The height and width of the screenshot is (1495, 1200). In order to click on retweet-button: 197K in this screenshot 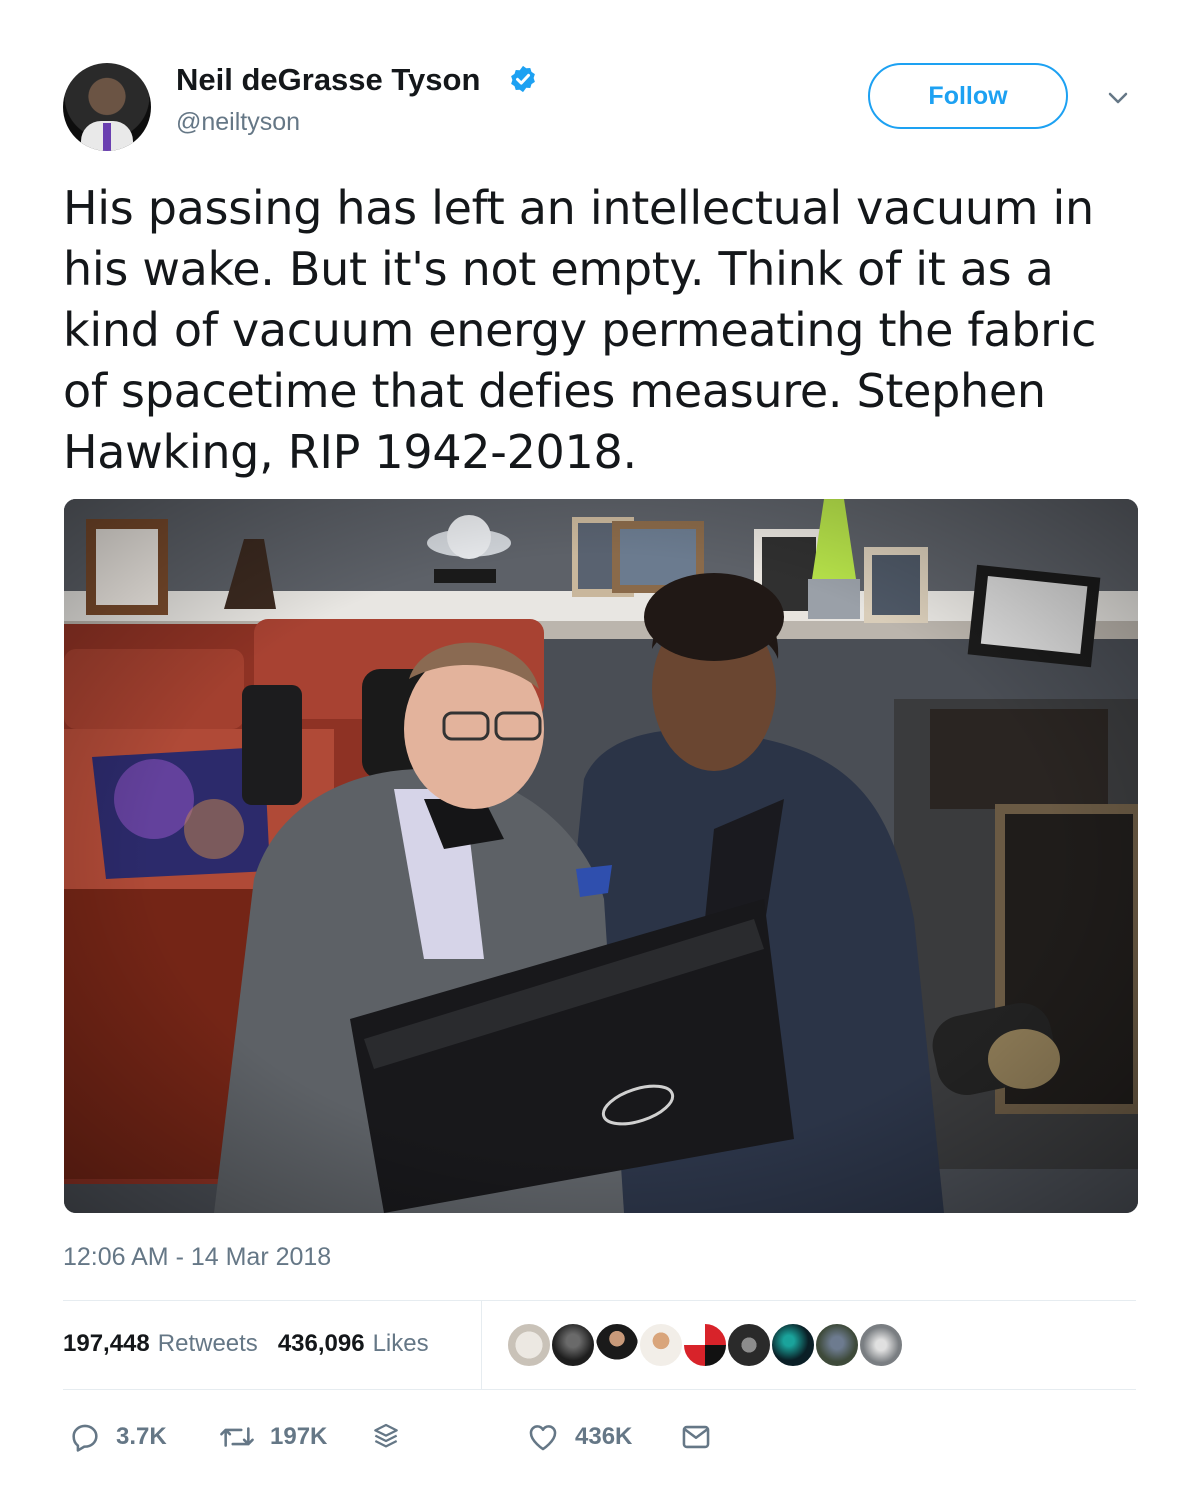, I will do `click(272, 1437)`.